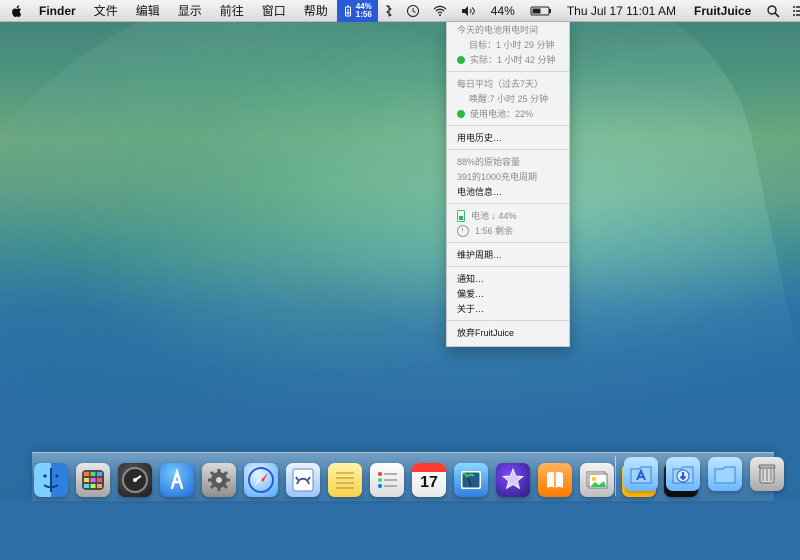 Image resolution: width=800 pixels, height=560 pixels. I want to click on book-icon, so click(555, 479).